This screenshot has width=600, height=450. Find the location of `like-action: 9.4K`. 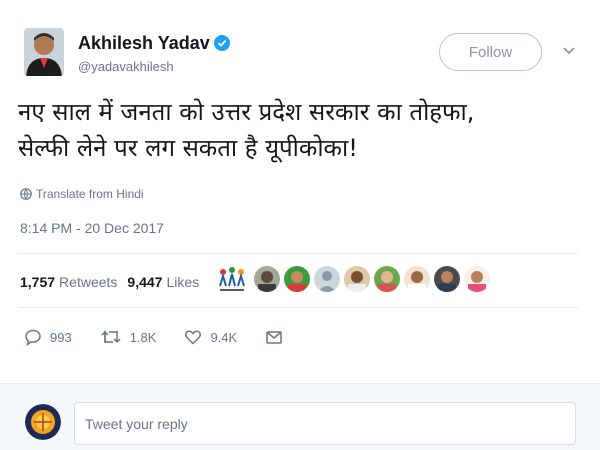

like-action: 9.4K is located at coordinates (210, 337).